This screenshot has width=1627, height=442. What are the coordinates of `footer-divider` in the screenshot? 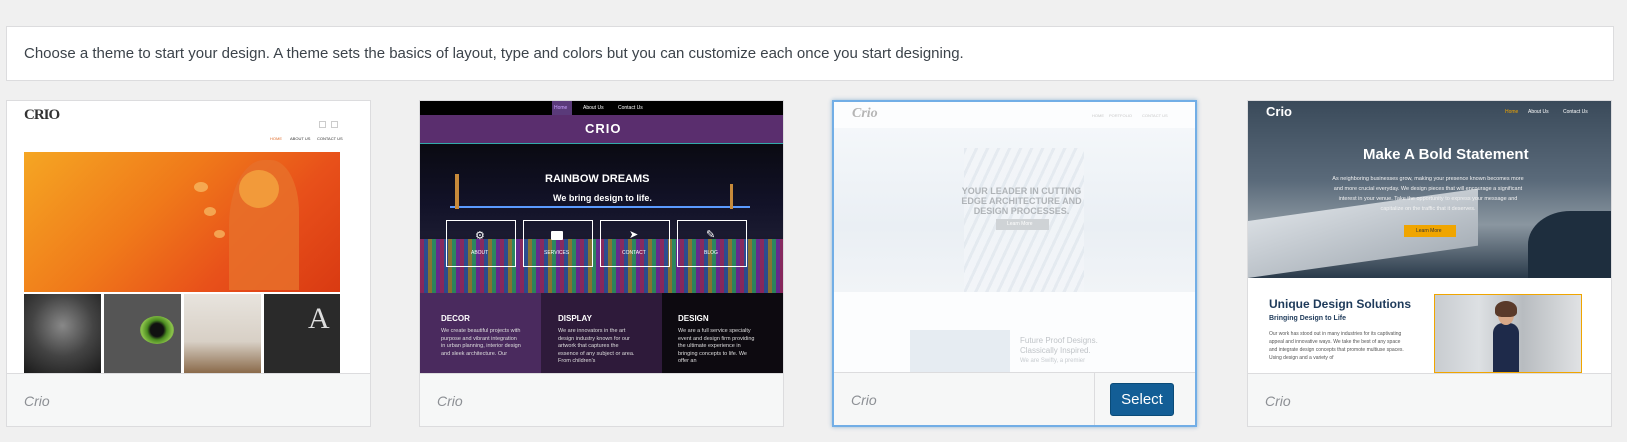 It's located at (1094, 399).